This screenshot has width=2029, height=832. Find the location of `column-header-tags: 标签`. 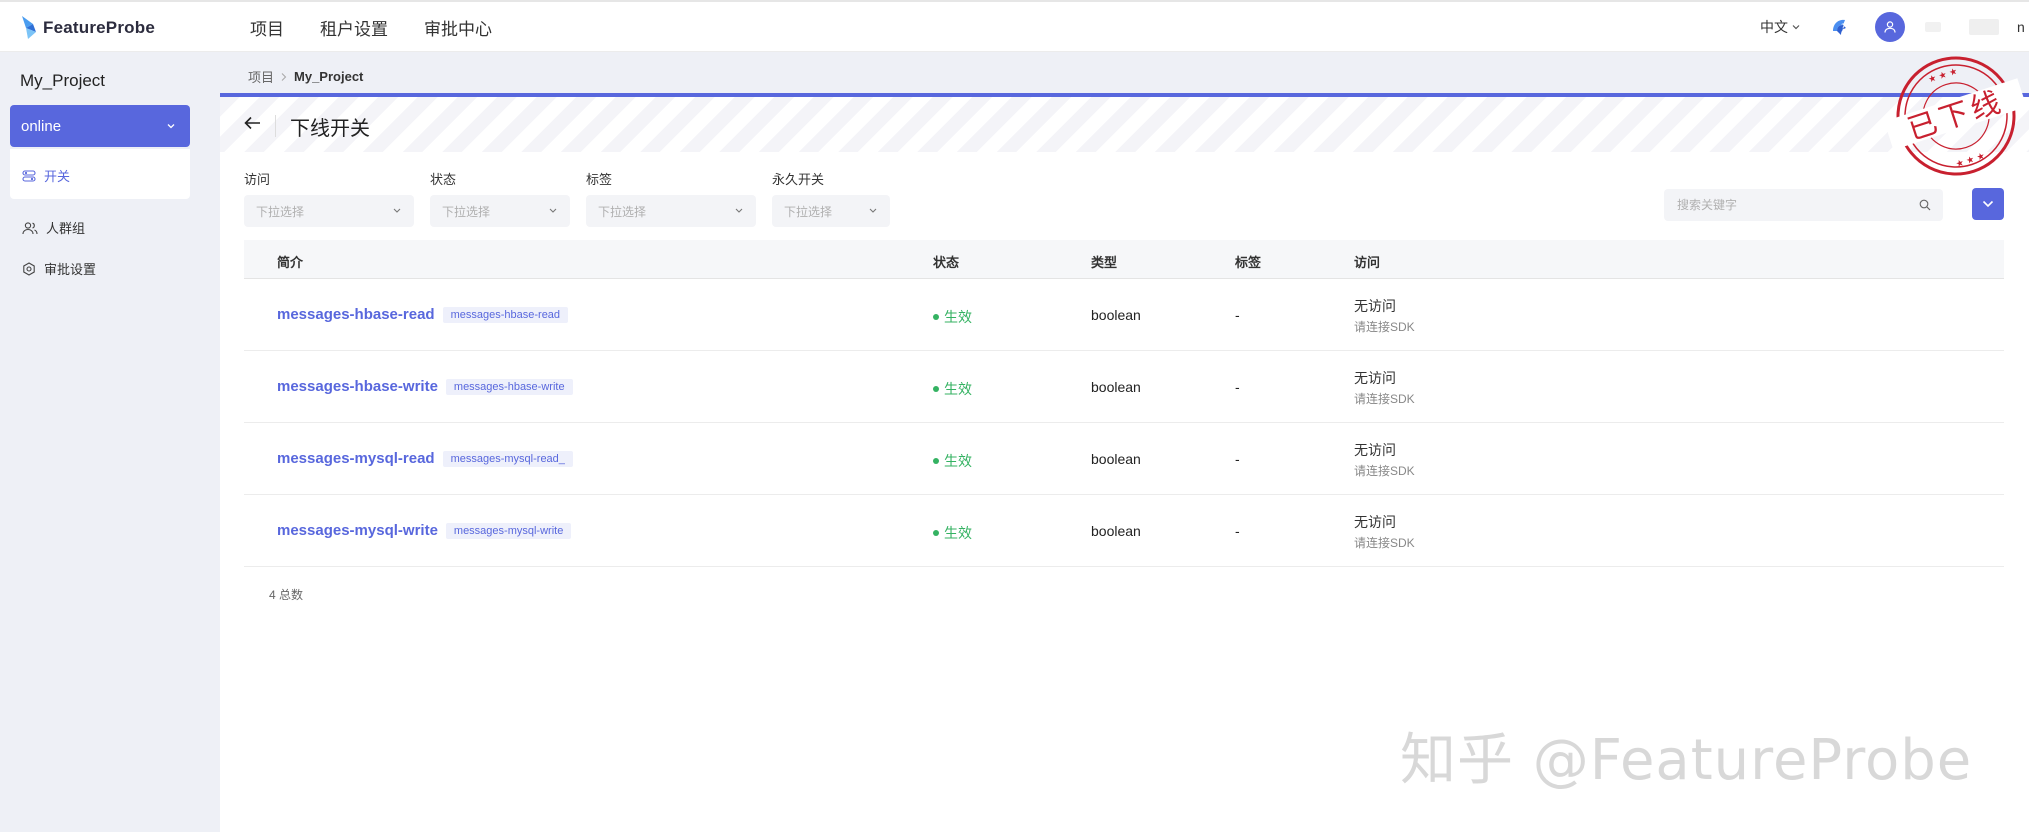

column-header-tags: 标签 is located at coordinates (1248, 262).